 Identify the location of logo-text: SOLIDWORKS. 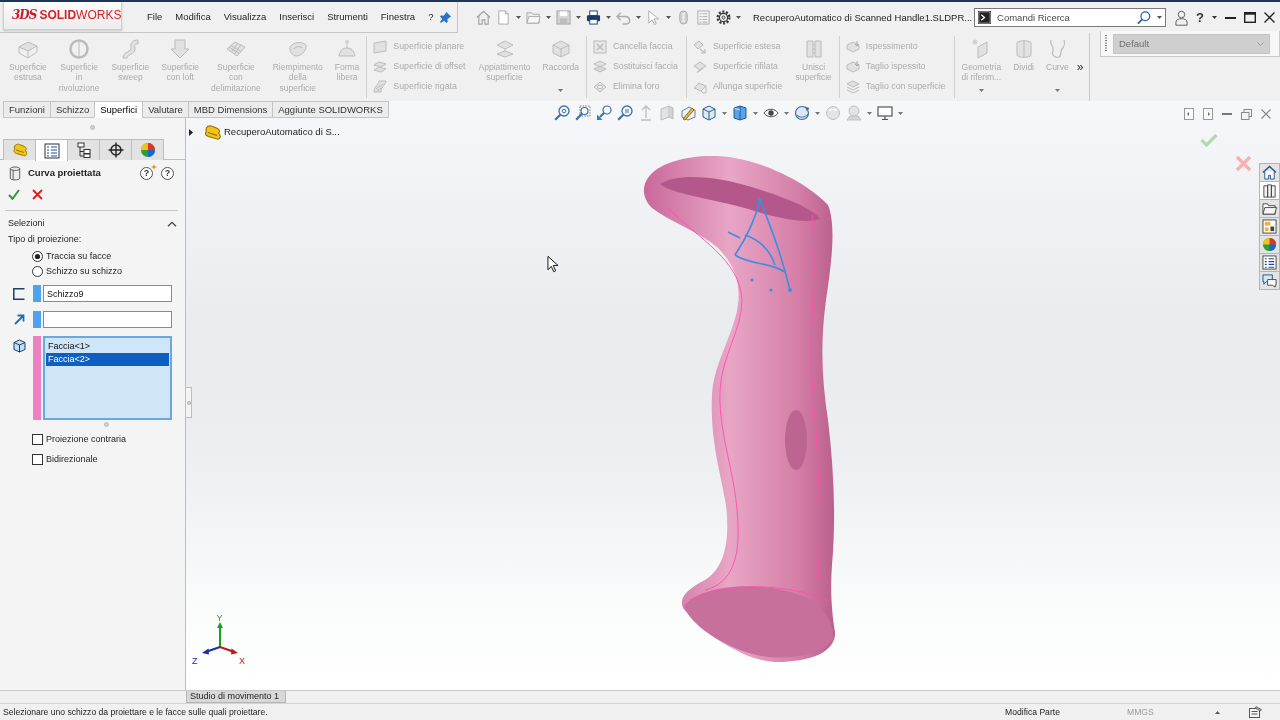
(80, 15).